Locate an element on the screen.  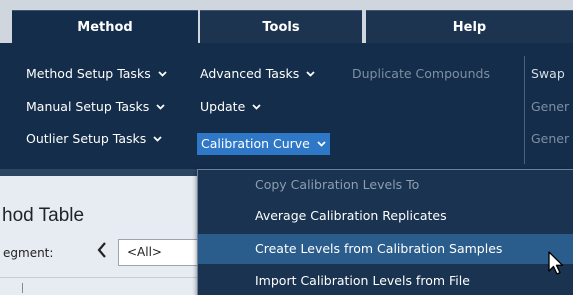
page-title: hod Table is located at coordinates (43, 215).